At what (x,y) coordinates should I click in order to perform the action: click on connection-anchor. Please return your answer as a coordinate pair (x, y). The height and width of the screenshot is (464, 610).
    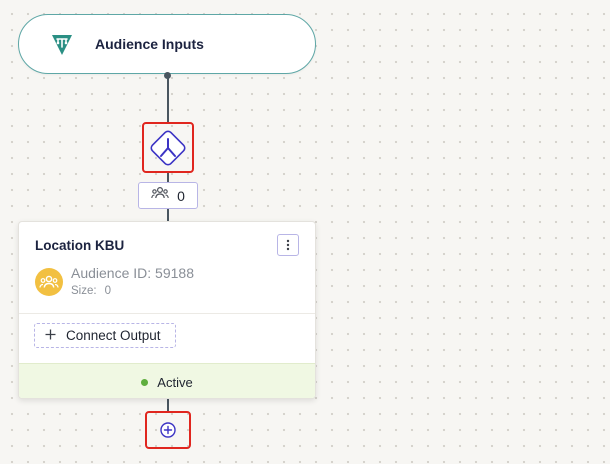
    Looking at the image, I should click on (167, 75).